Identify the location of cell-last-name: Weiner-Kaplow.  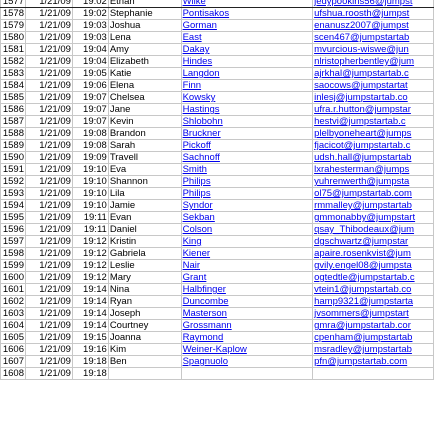
(247, 349).